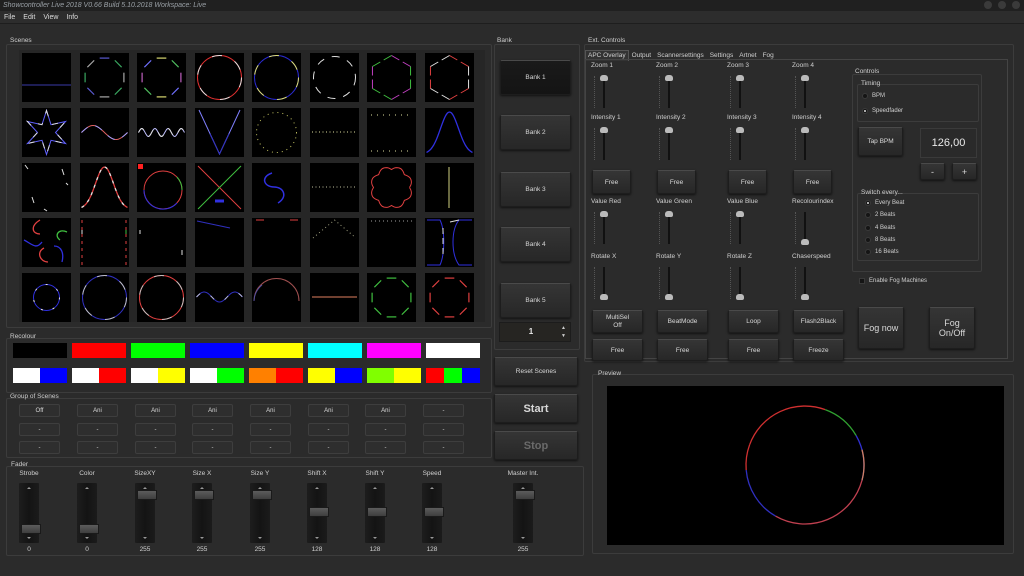  I want to click on menu-file: File, so click(9, 17).